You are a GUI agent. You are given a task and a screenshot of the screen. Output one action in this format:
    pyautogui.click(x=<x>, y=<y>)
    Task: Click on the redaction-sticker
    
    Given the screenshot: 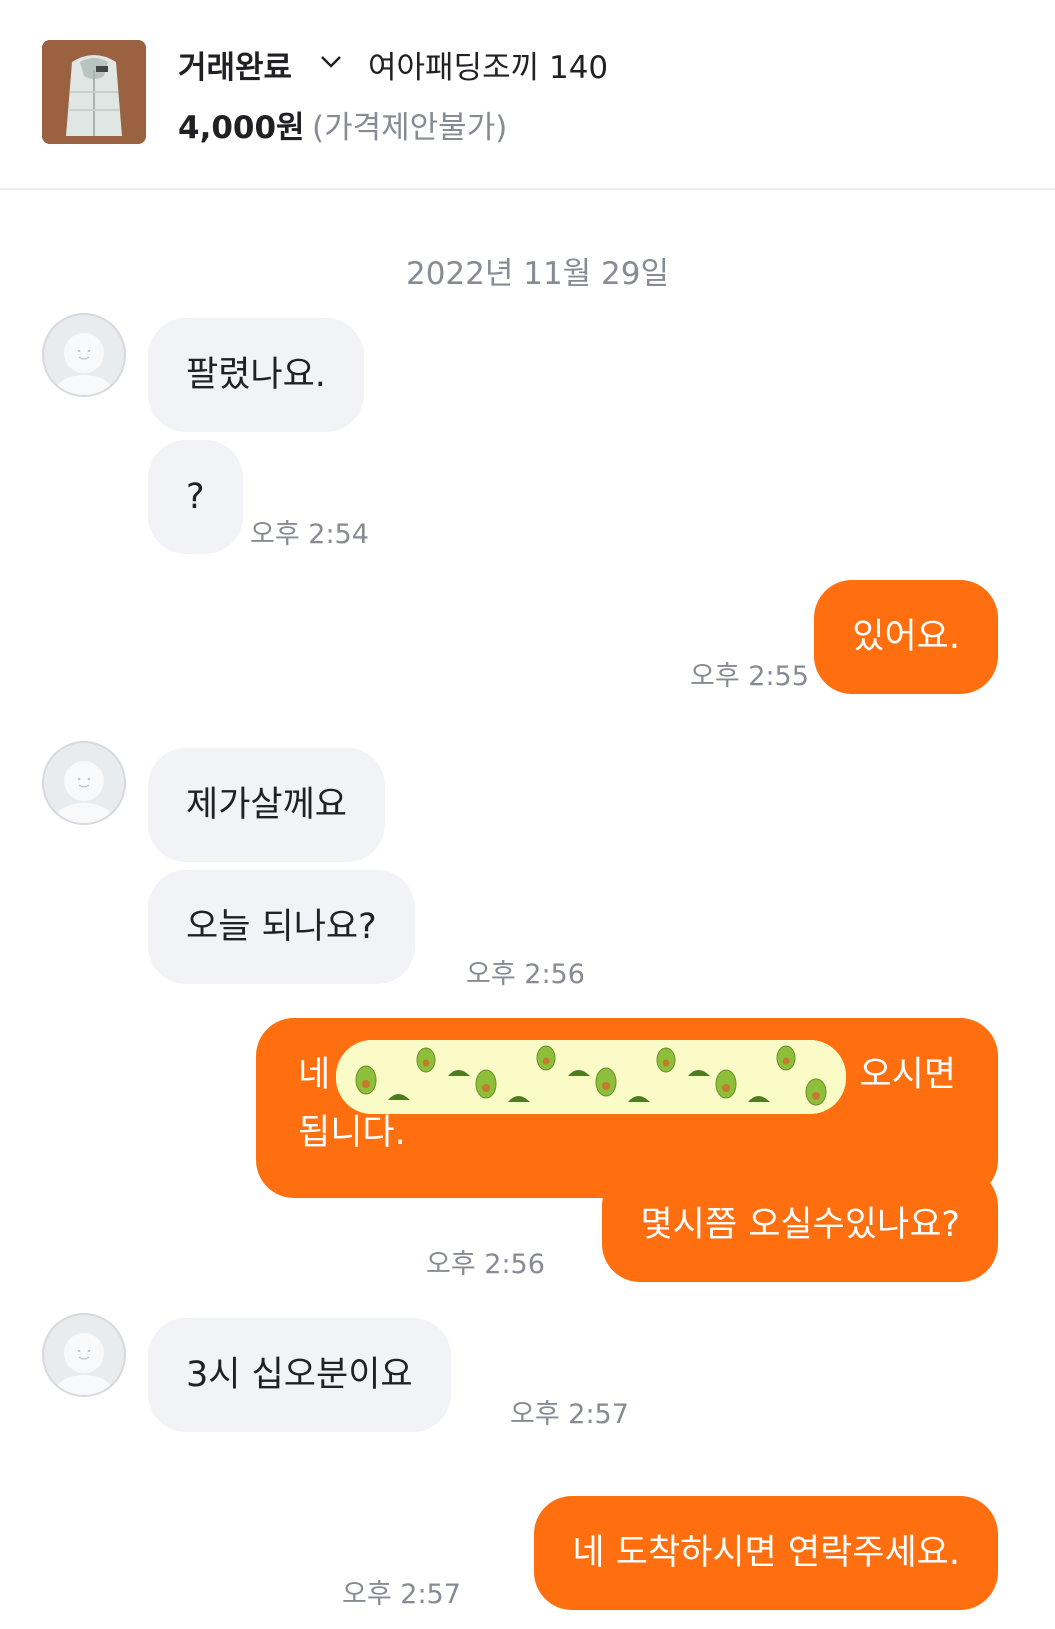 What is the action you would take?
    pyautogui.click(x=591, y=1077)
    